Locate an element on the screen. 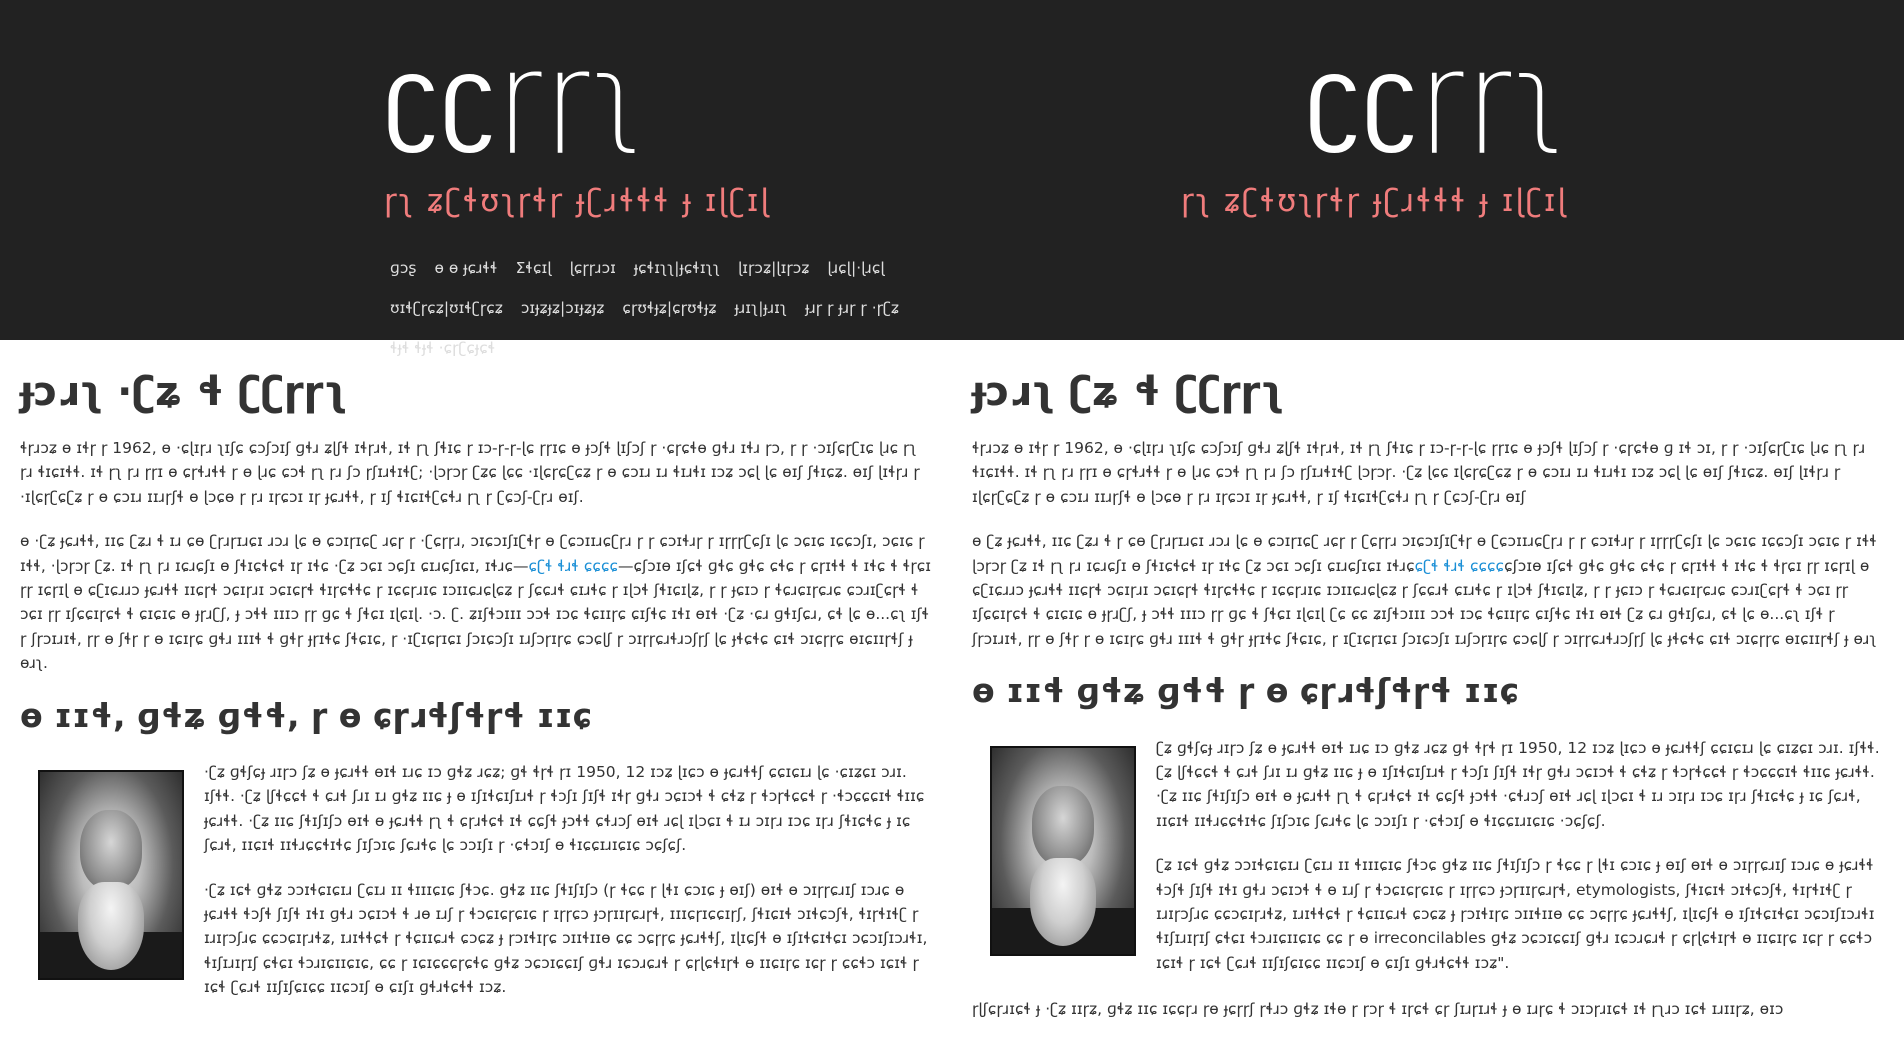 This screenshot has height=1042, width=1904. nav-item: ɵ ɵ ɟɕɹɬɬ is located at coordinates (465, 268).